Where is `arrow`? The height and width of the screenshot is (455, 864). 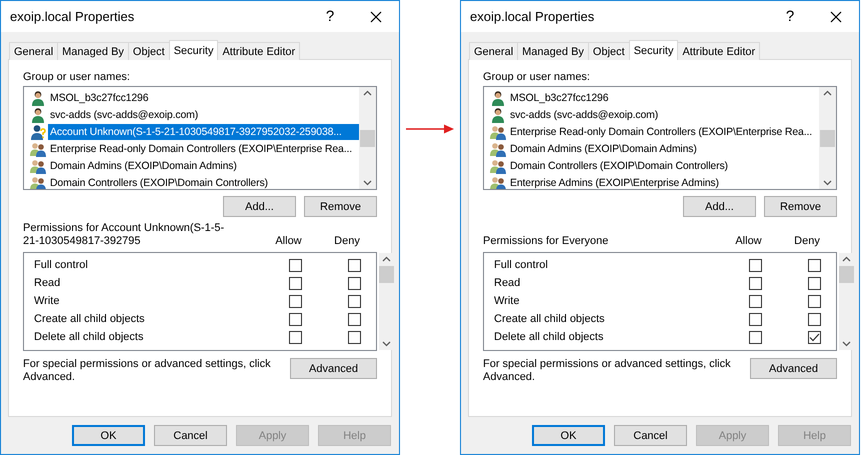
arrow is located at coordinates (430, 129).